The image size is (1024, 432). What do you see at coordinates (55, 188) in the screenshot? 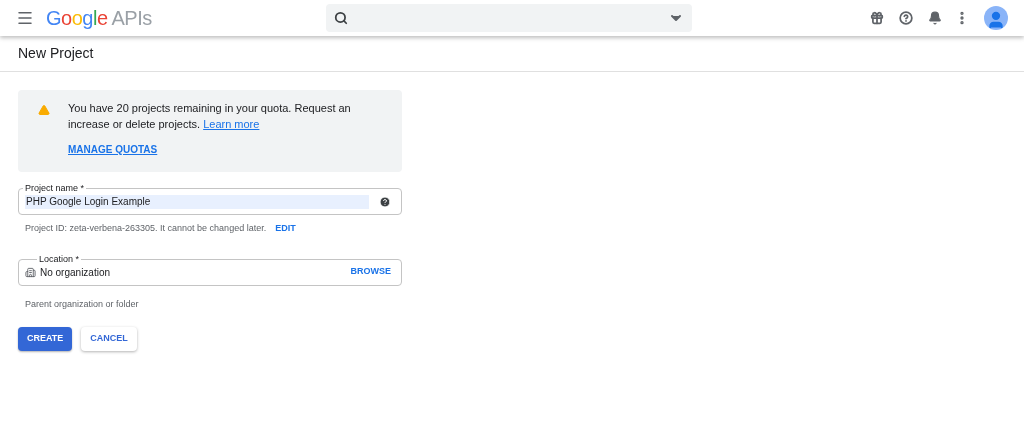
I see `field-label: Project name *` at bounding box center [55, 188].